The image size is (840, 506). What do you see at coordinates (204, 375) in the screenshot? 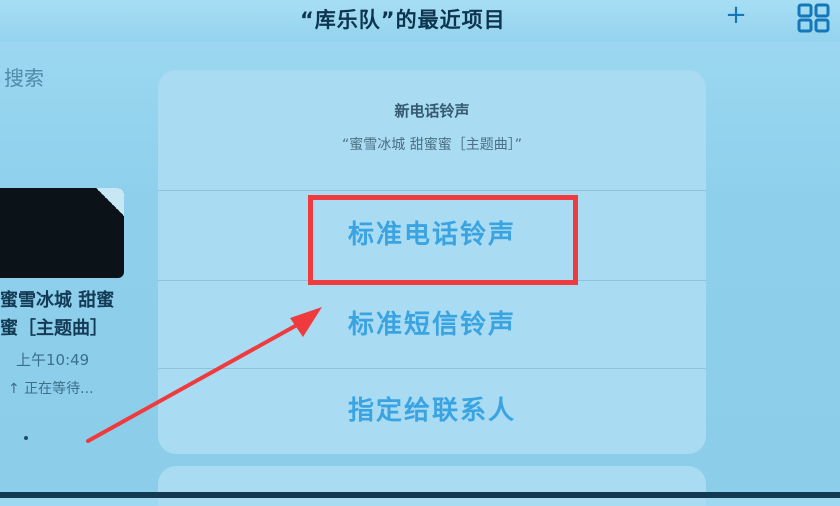
I see `annotation-arrow-icon` at bounding box center [204, 375].